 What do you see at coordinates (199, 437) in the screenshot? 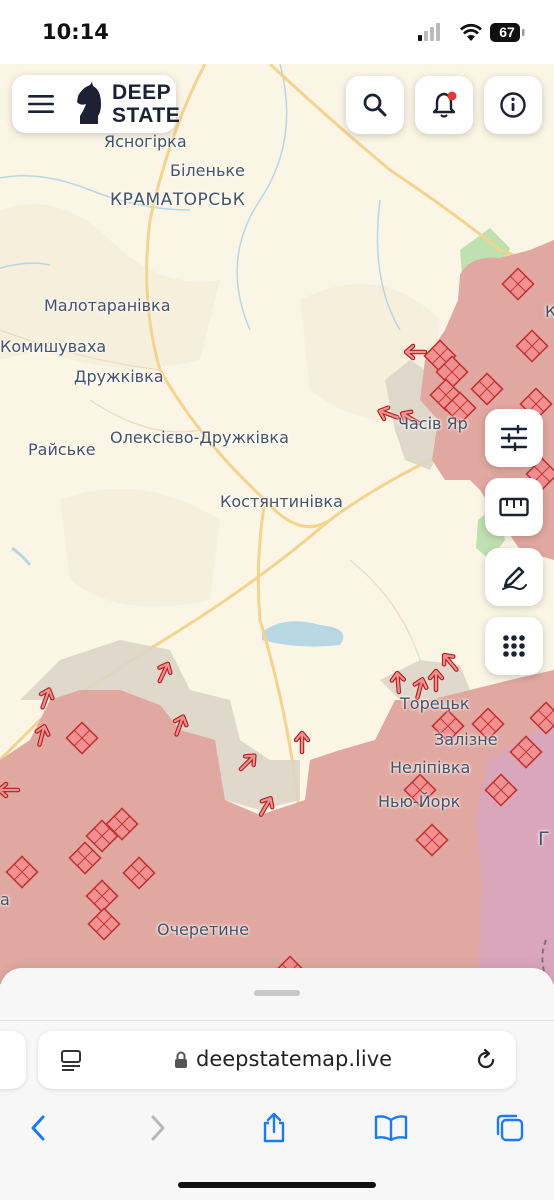
I see `place-label: Олексієво-Дружківка` at bounding box center [199, 437].